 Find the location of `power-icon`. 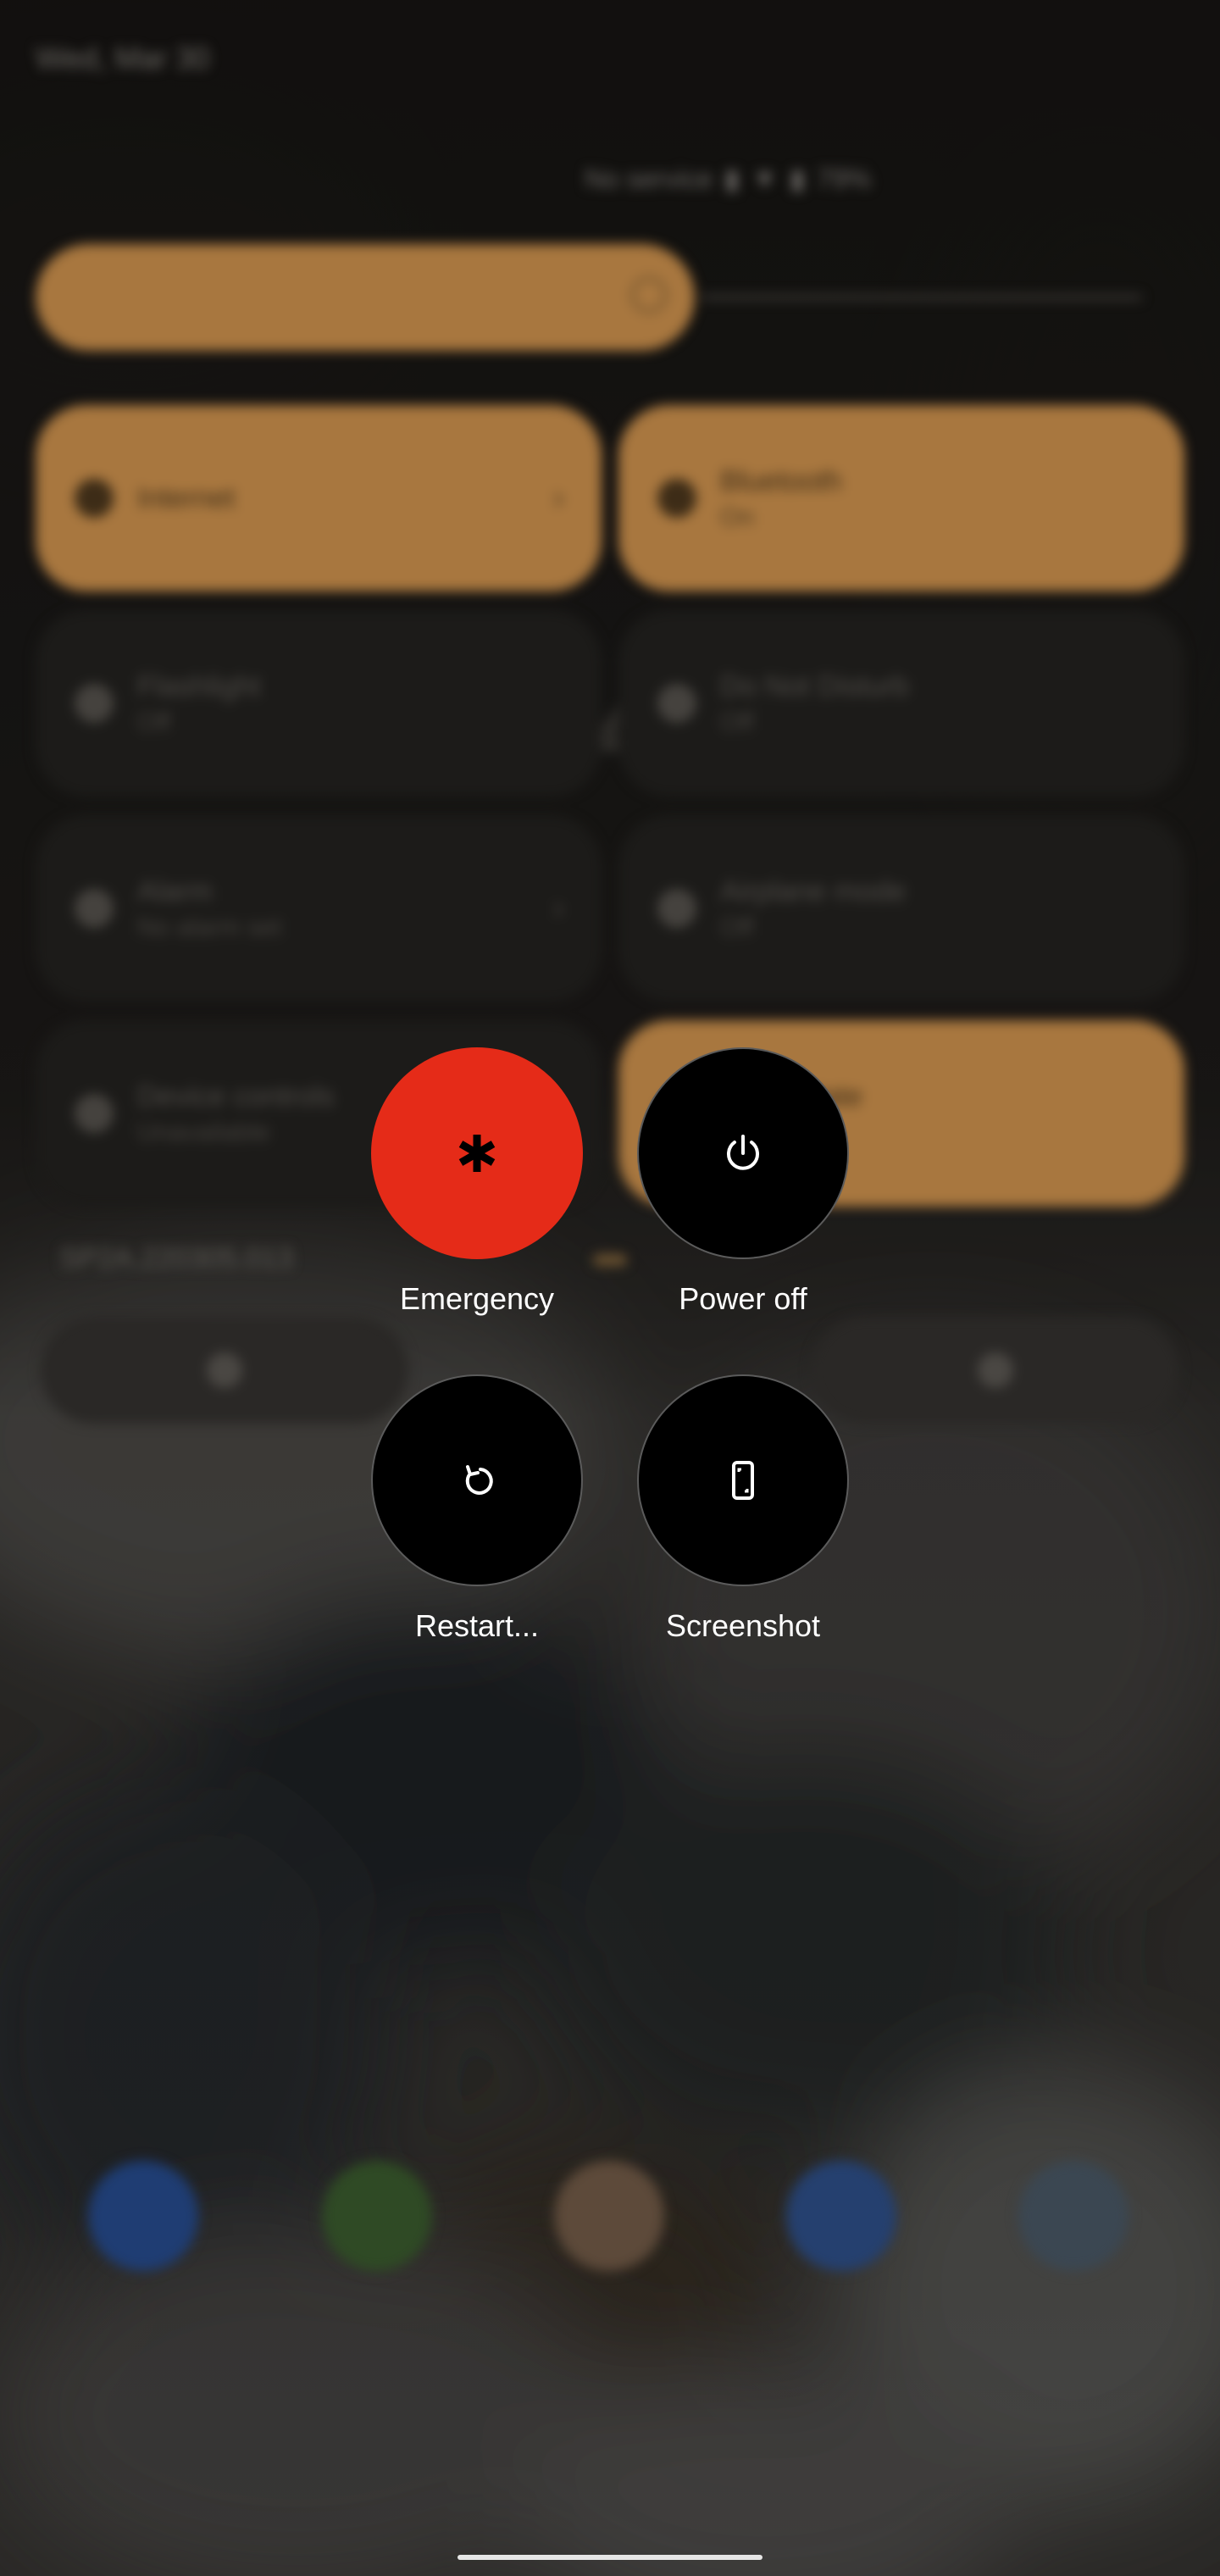

power-icon is located at coordinates (743, 1152).